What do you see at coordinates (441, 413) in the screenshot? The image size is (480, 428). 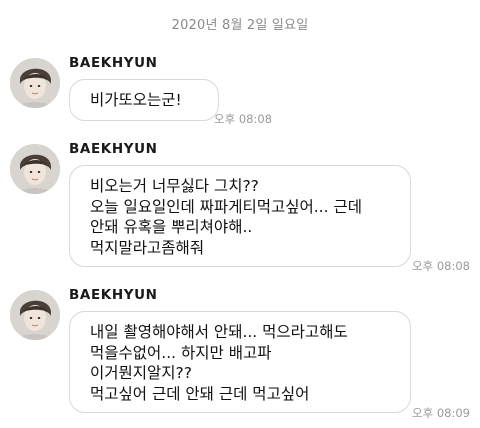 I see `message-time: 오후 08:09` at bounding box center [441, 413].